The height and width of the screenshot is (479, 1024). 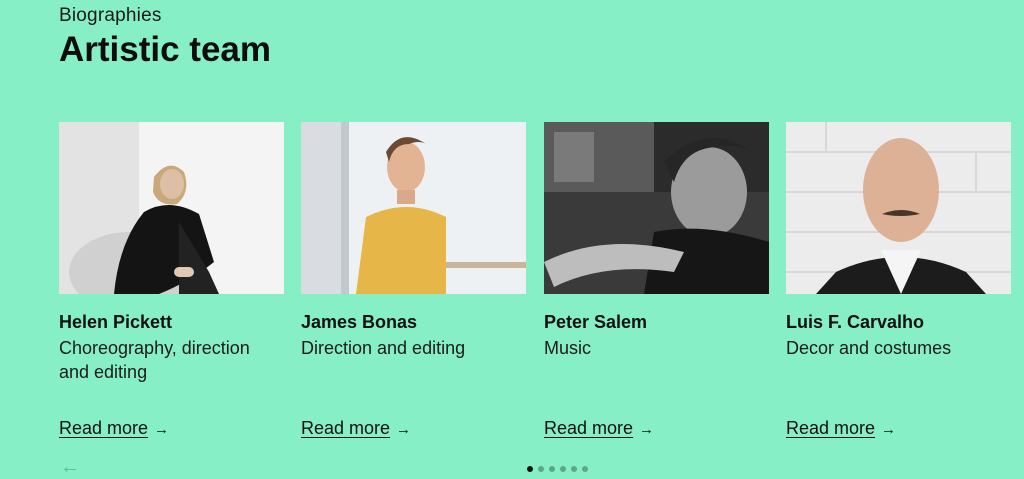 What do you see at coordinates (596, 322) in the screenshot?
I see `member-name: Peter Salem` at bounding box center [596, 322].